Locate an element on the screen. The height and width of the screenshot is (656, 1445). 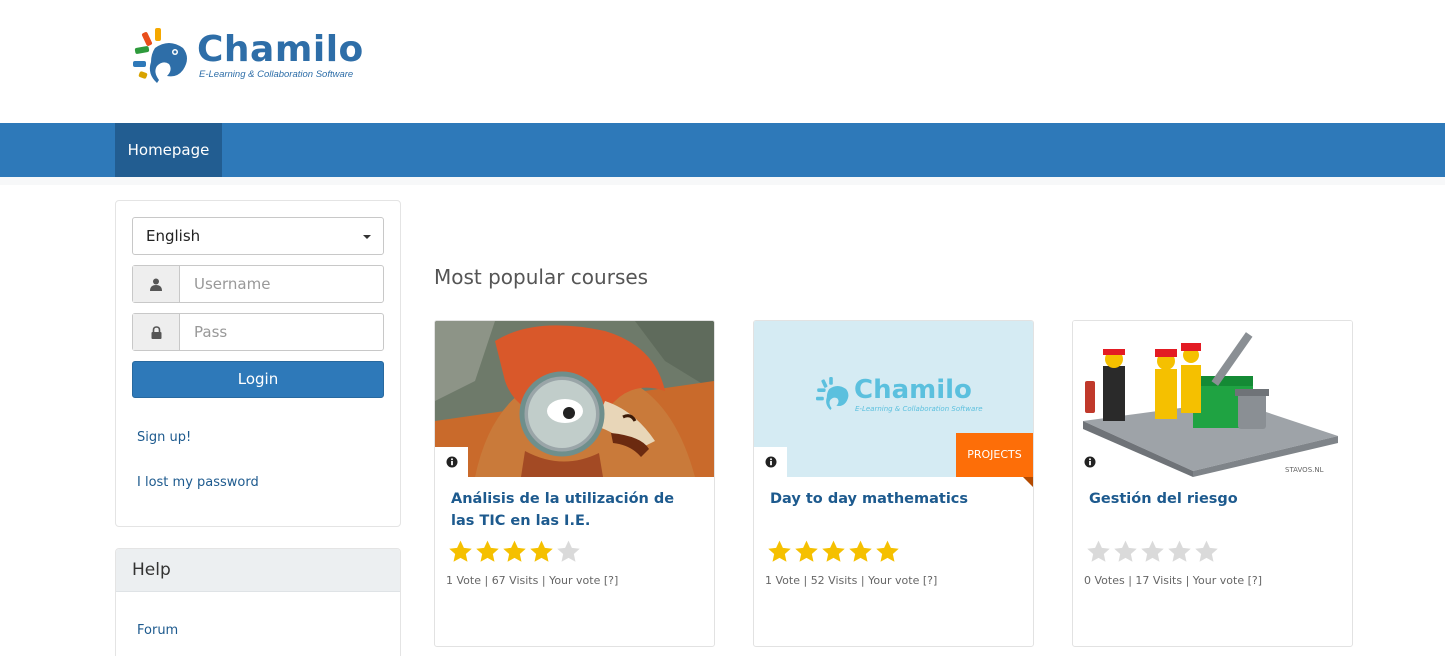
course-category-tag: PROJECTS is located at coordinates (994, 455).